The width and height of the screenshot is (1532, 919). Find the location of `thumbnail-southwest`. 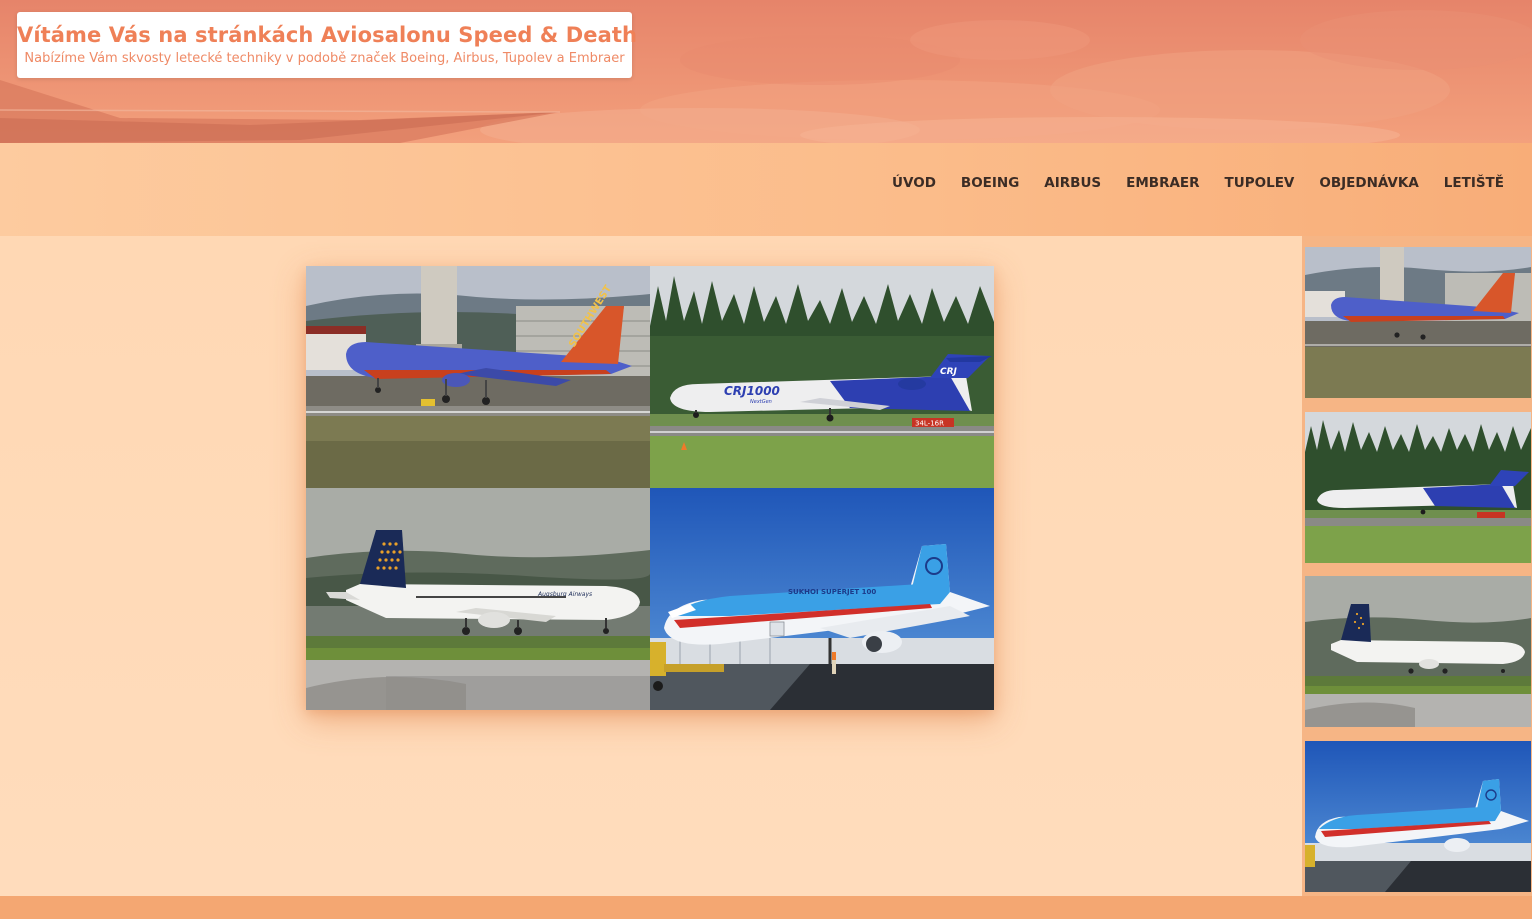

thumbnail-southwest is located at coordinates (1418, 322).